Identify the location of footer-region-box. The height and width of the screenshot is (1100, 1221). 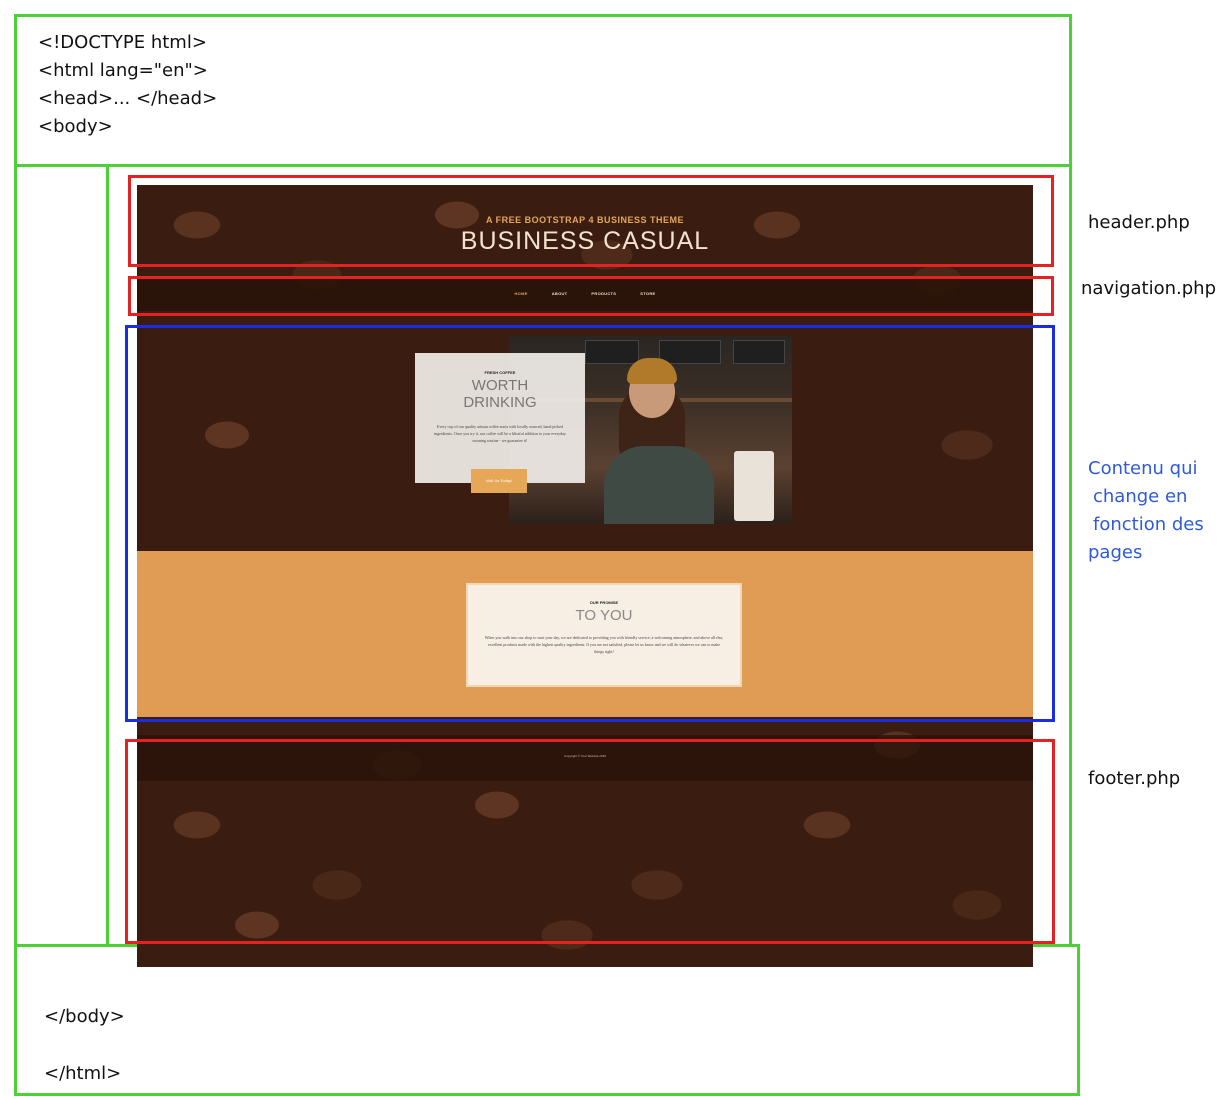
(590, 841).